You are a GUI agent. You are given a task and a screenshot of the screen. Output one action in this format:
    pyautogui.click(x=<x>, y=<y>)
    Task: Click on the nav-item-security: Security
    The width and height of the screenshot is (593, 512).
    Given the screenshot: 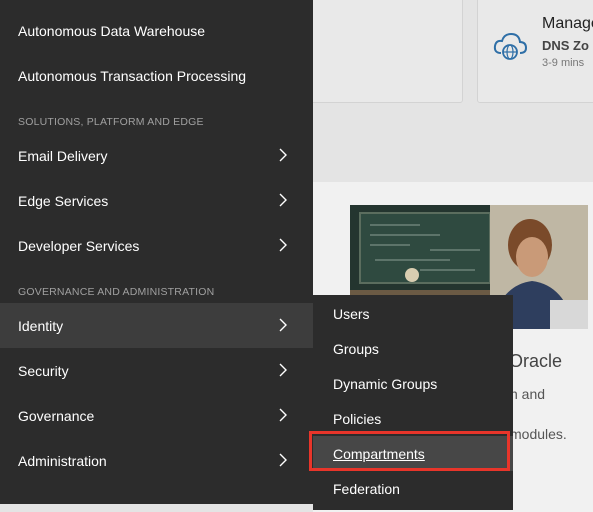 What is the action you would take?
    pyautogui.click(x=156, y=370)
    